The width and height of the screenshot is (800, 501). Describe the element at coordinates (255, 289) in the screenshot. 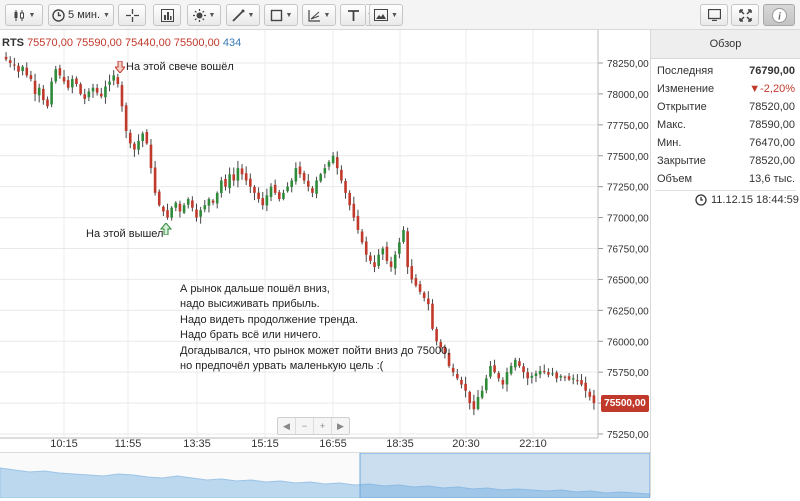

I see `comment-line: А рынок дальше пошёл вниз,` at that location.